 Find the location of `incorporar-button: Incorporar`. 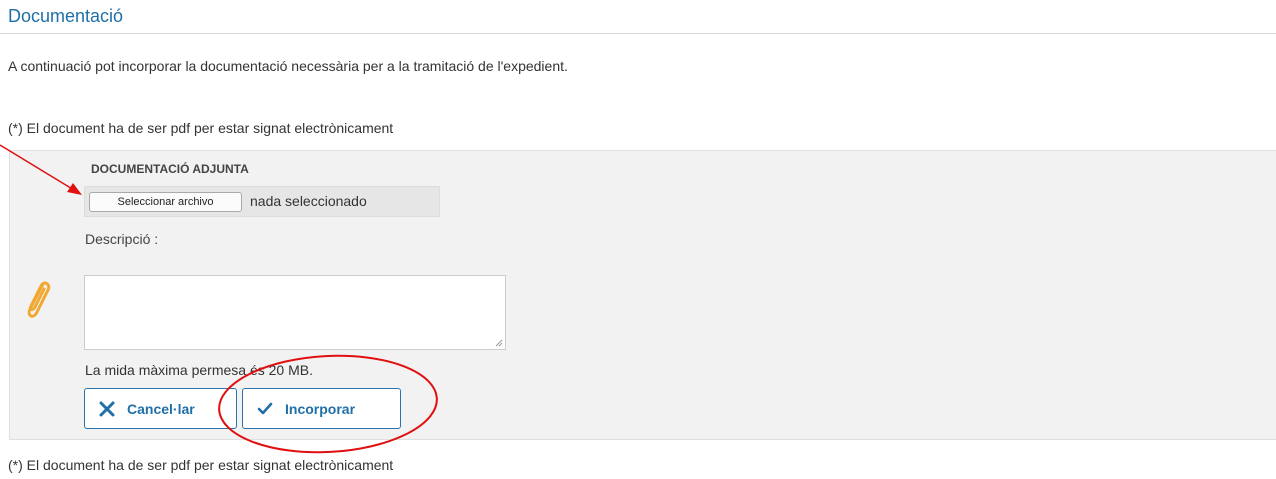

incorporar-button: Incorporar is located at coordinates (321, 408).